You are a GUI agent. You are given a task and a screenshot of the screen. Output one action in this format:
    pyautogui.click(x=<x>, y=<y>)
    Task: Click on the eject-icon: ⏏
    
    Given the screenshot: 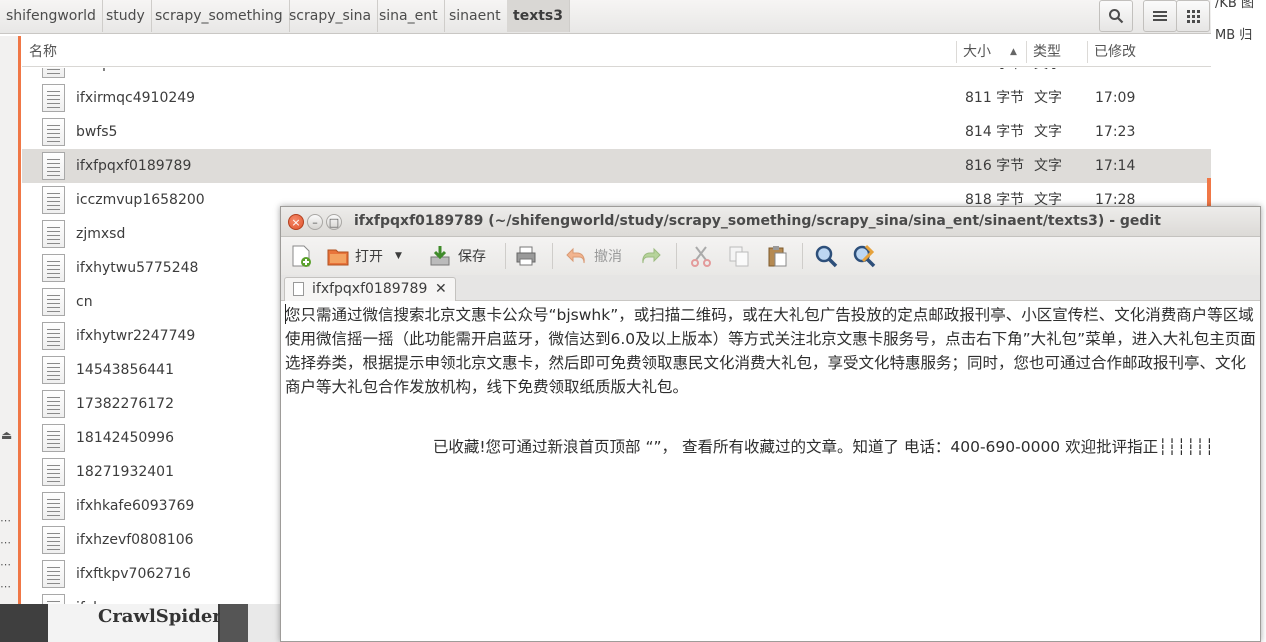 What is the action you would take?
    pyautogui.click(x=6, y=435)
    